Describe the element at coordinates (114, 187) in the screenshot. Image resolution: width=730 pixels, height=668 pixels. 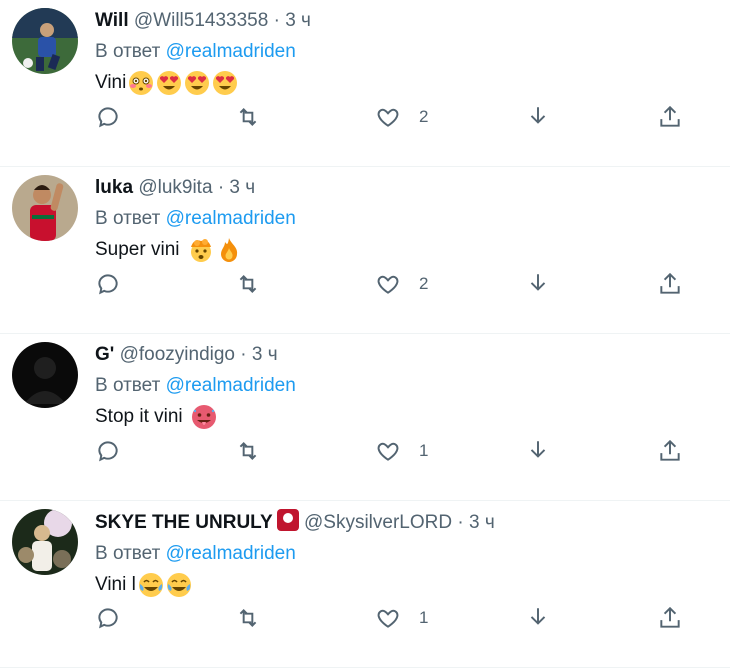
I see `display-name: luka` at that location.